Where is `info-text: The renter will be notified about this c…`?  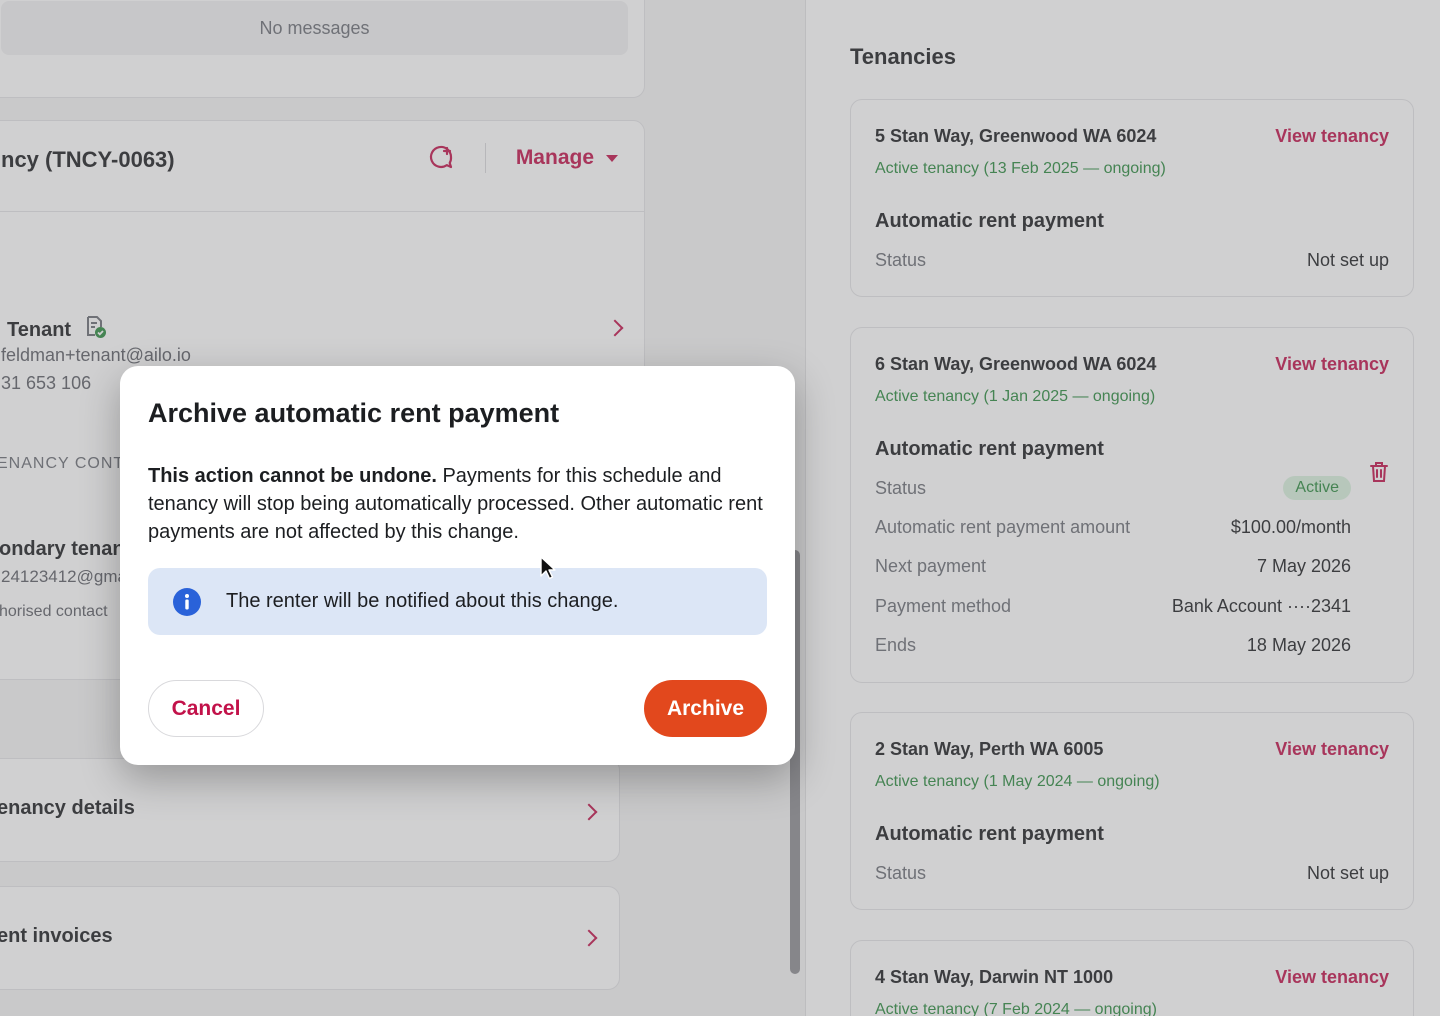 info-text: The renter will be notified about this c… is located at coordinates (422, 601).